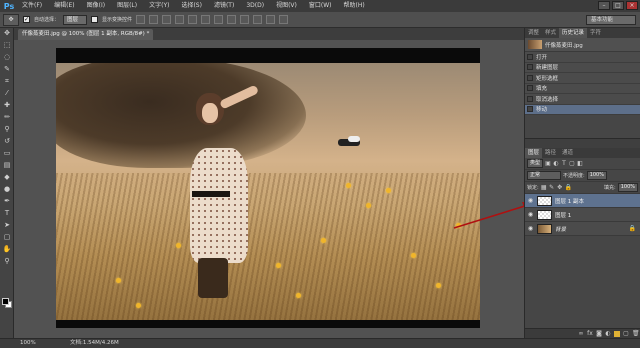 The width and height of the screenshot is (640, 348). Describe the element at coordinates (193, 19) in the screenshot. I see `align-center-icon` at that location.